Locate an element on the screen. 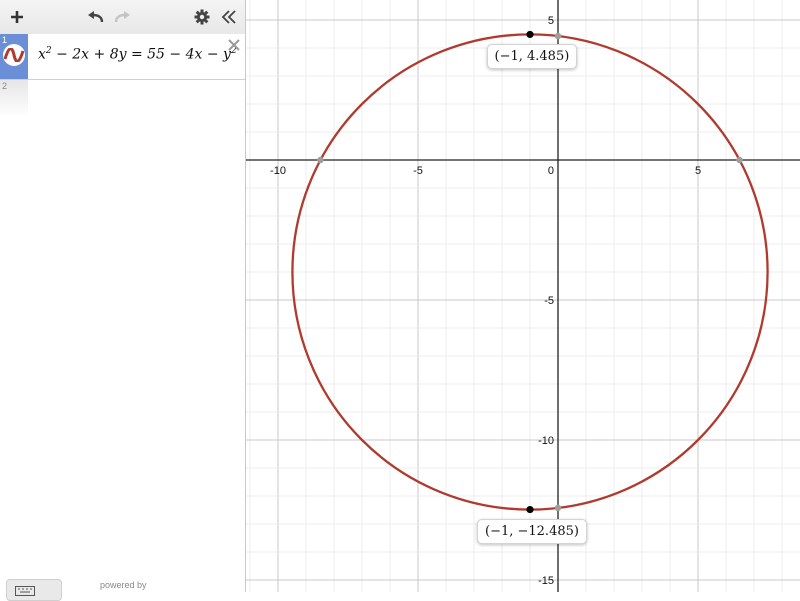 The height and width of the screenshot is (601, 800). point-label: (−1, 4.485) is located at coordinates (532, 57).